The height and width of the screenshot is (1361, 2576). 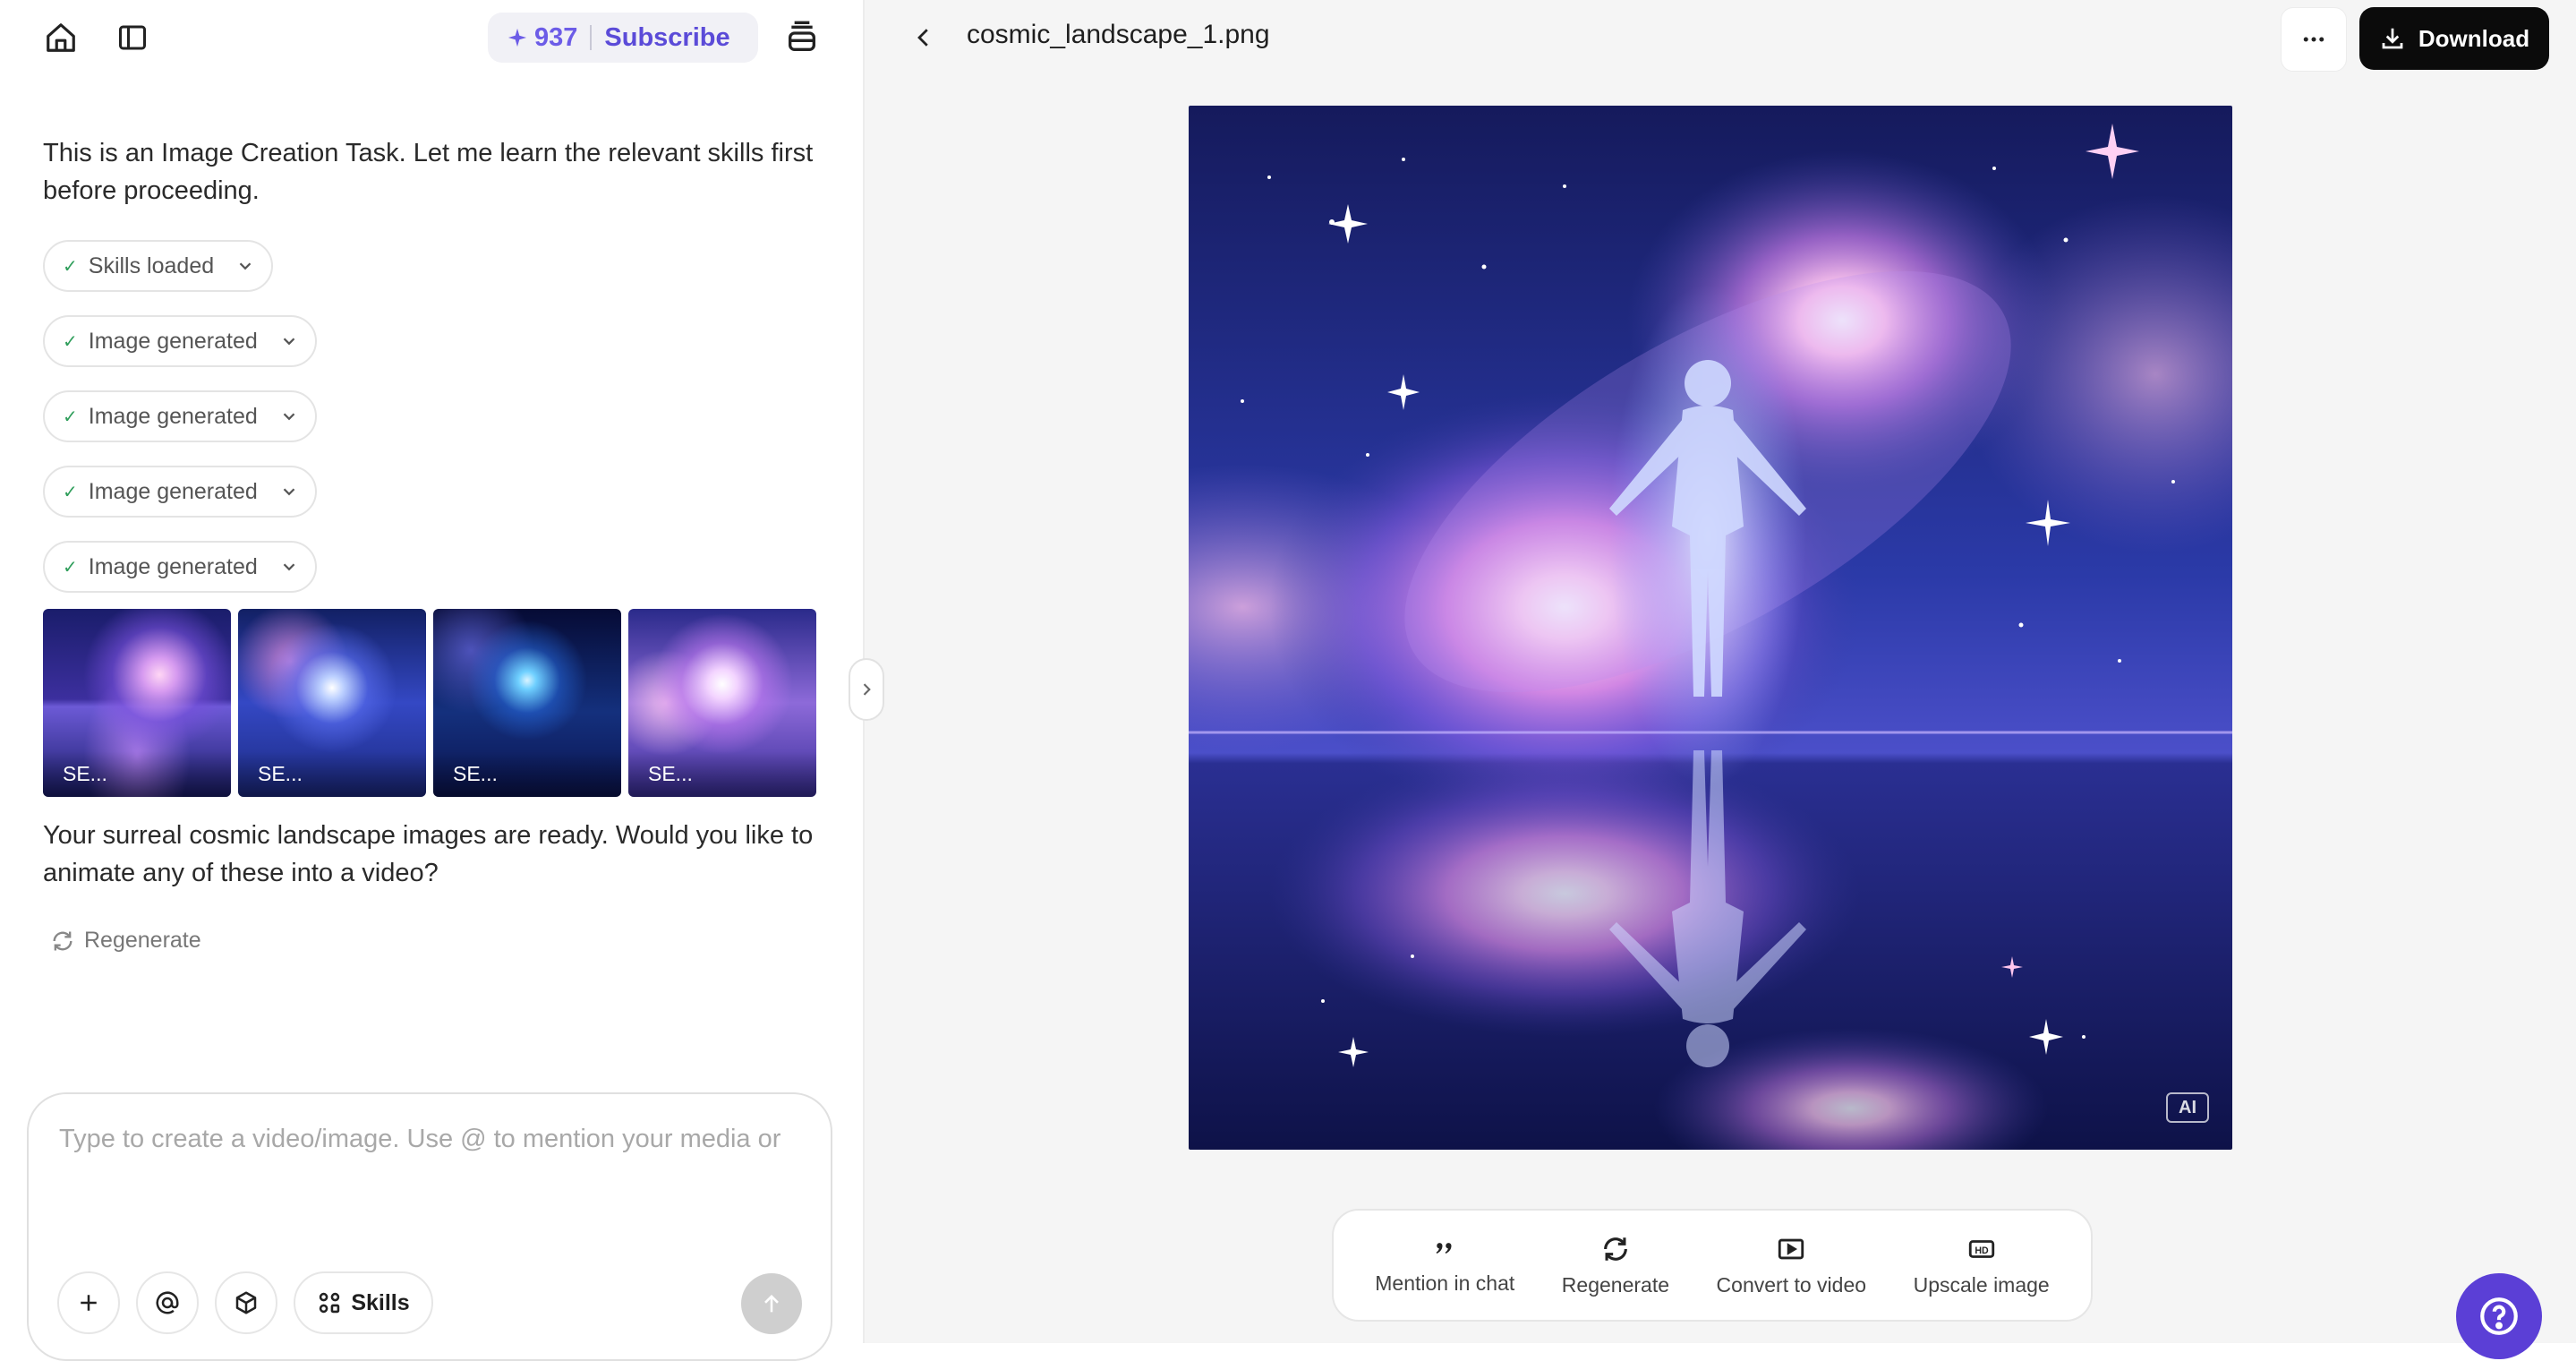 I want to click on credits-badge: 937 Subscribe, so click(x=623, y=38).